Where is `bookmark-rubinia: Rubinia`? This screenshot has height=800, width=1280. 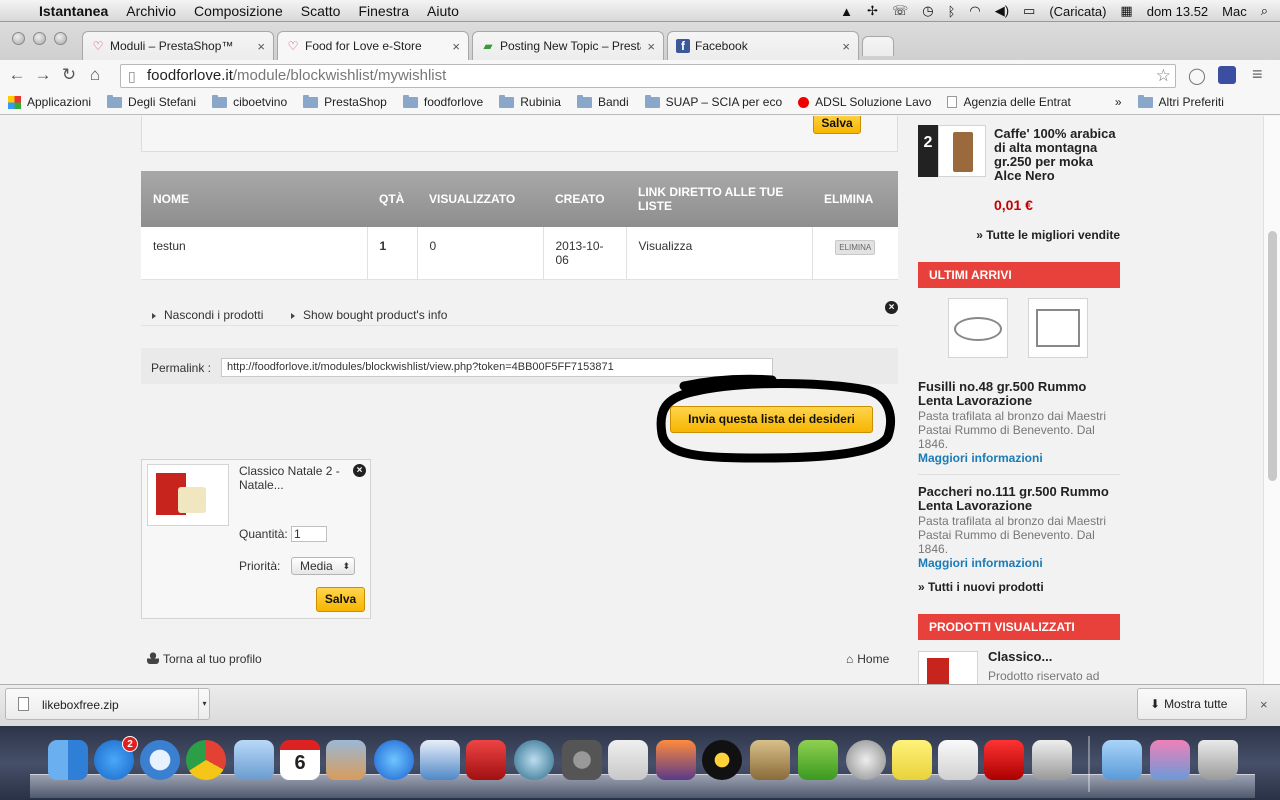 bookmark-rubinia: Rubinia is located at coordinates (530, 102).